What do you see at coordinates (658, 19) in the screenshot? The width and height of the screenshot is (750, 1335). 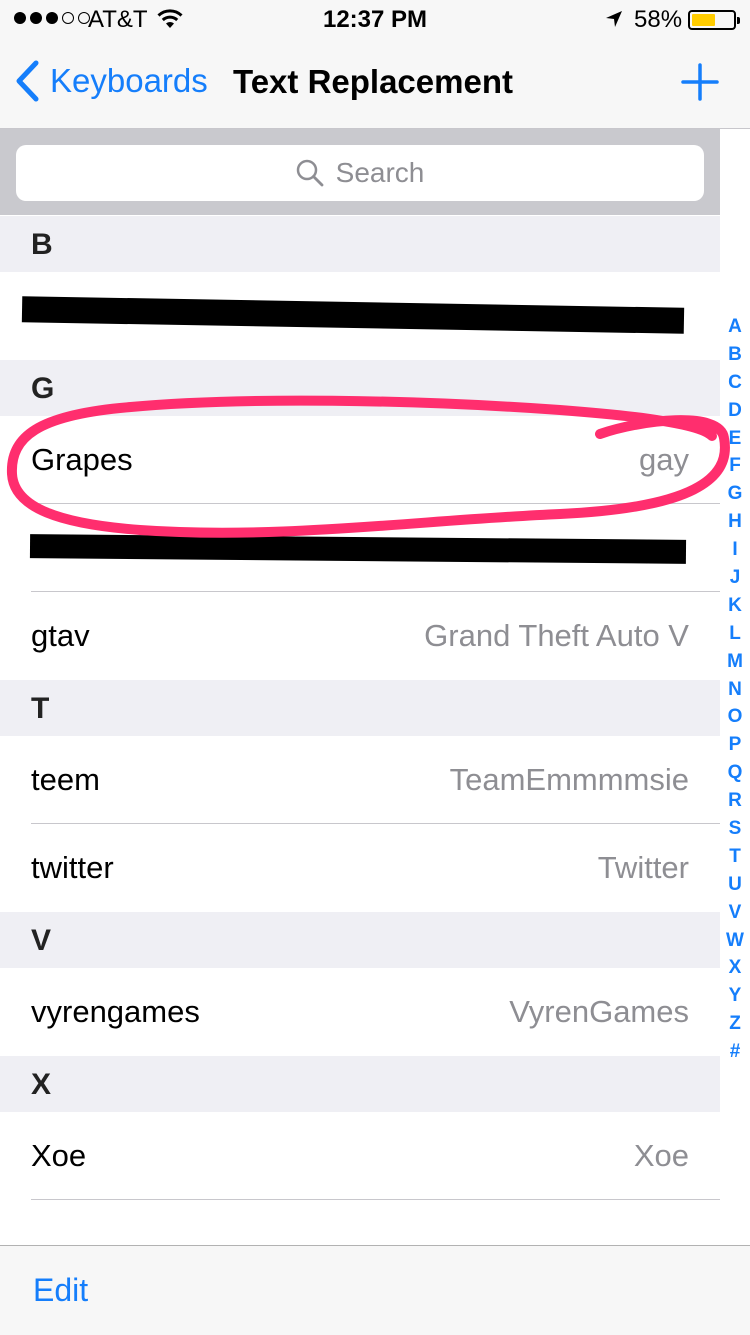 I see `battery-percent: 58%` at bounding box center [658, 19].